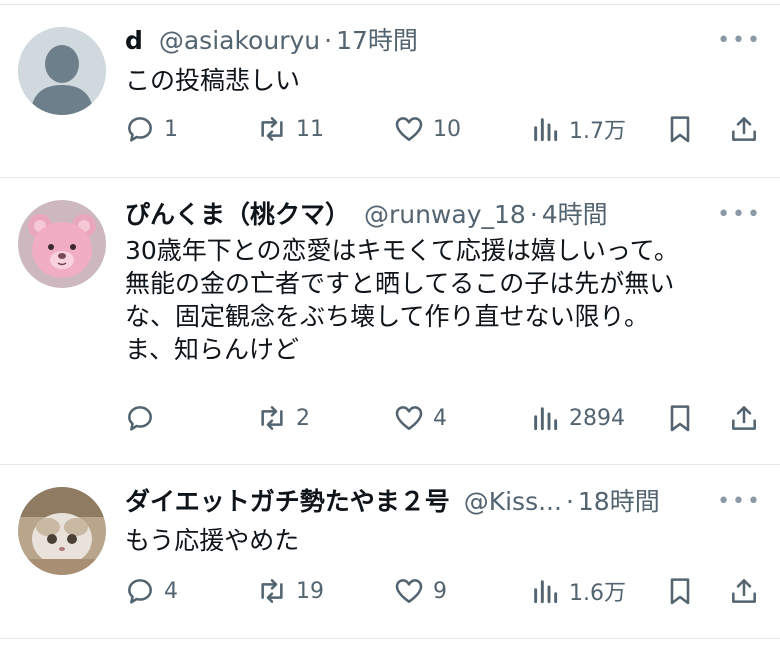  What do you see at coordinates (402, 250) in the screenshot?
I see `tweet-text-line: 30歳年下との恋愛はキモくて応援は嬉しいって。` at bounding box center [402, 250].